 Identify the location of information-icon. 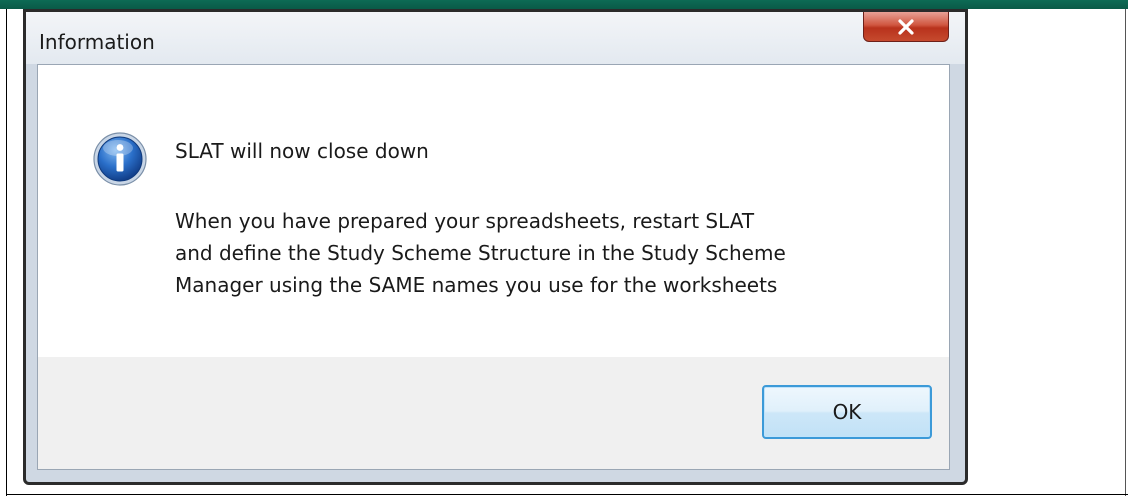
(120, 159).